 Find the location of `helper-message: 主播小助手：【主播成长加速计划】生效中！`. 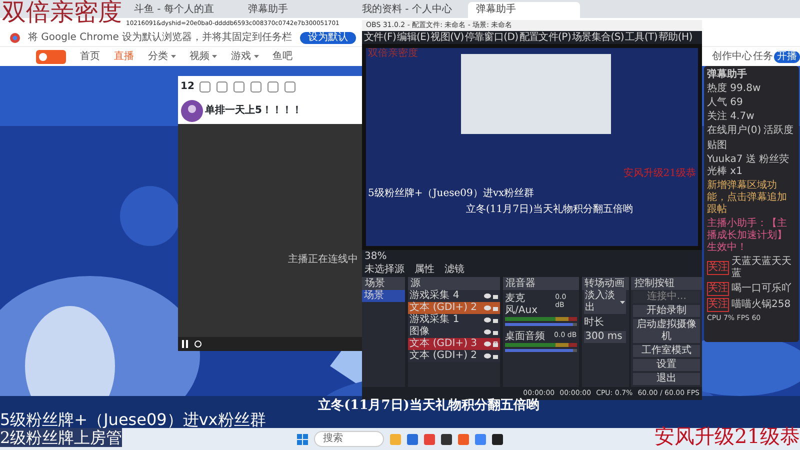

helper-message: 主播小助手：【主播成长加速计划】生效中！ is located at coordinates (747, 236).